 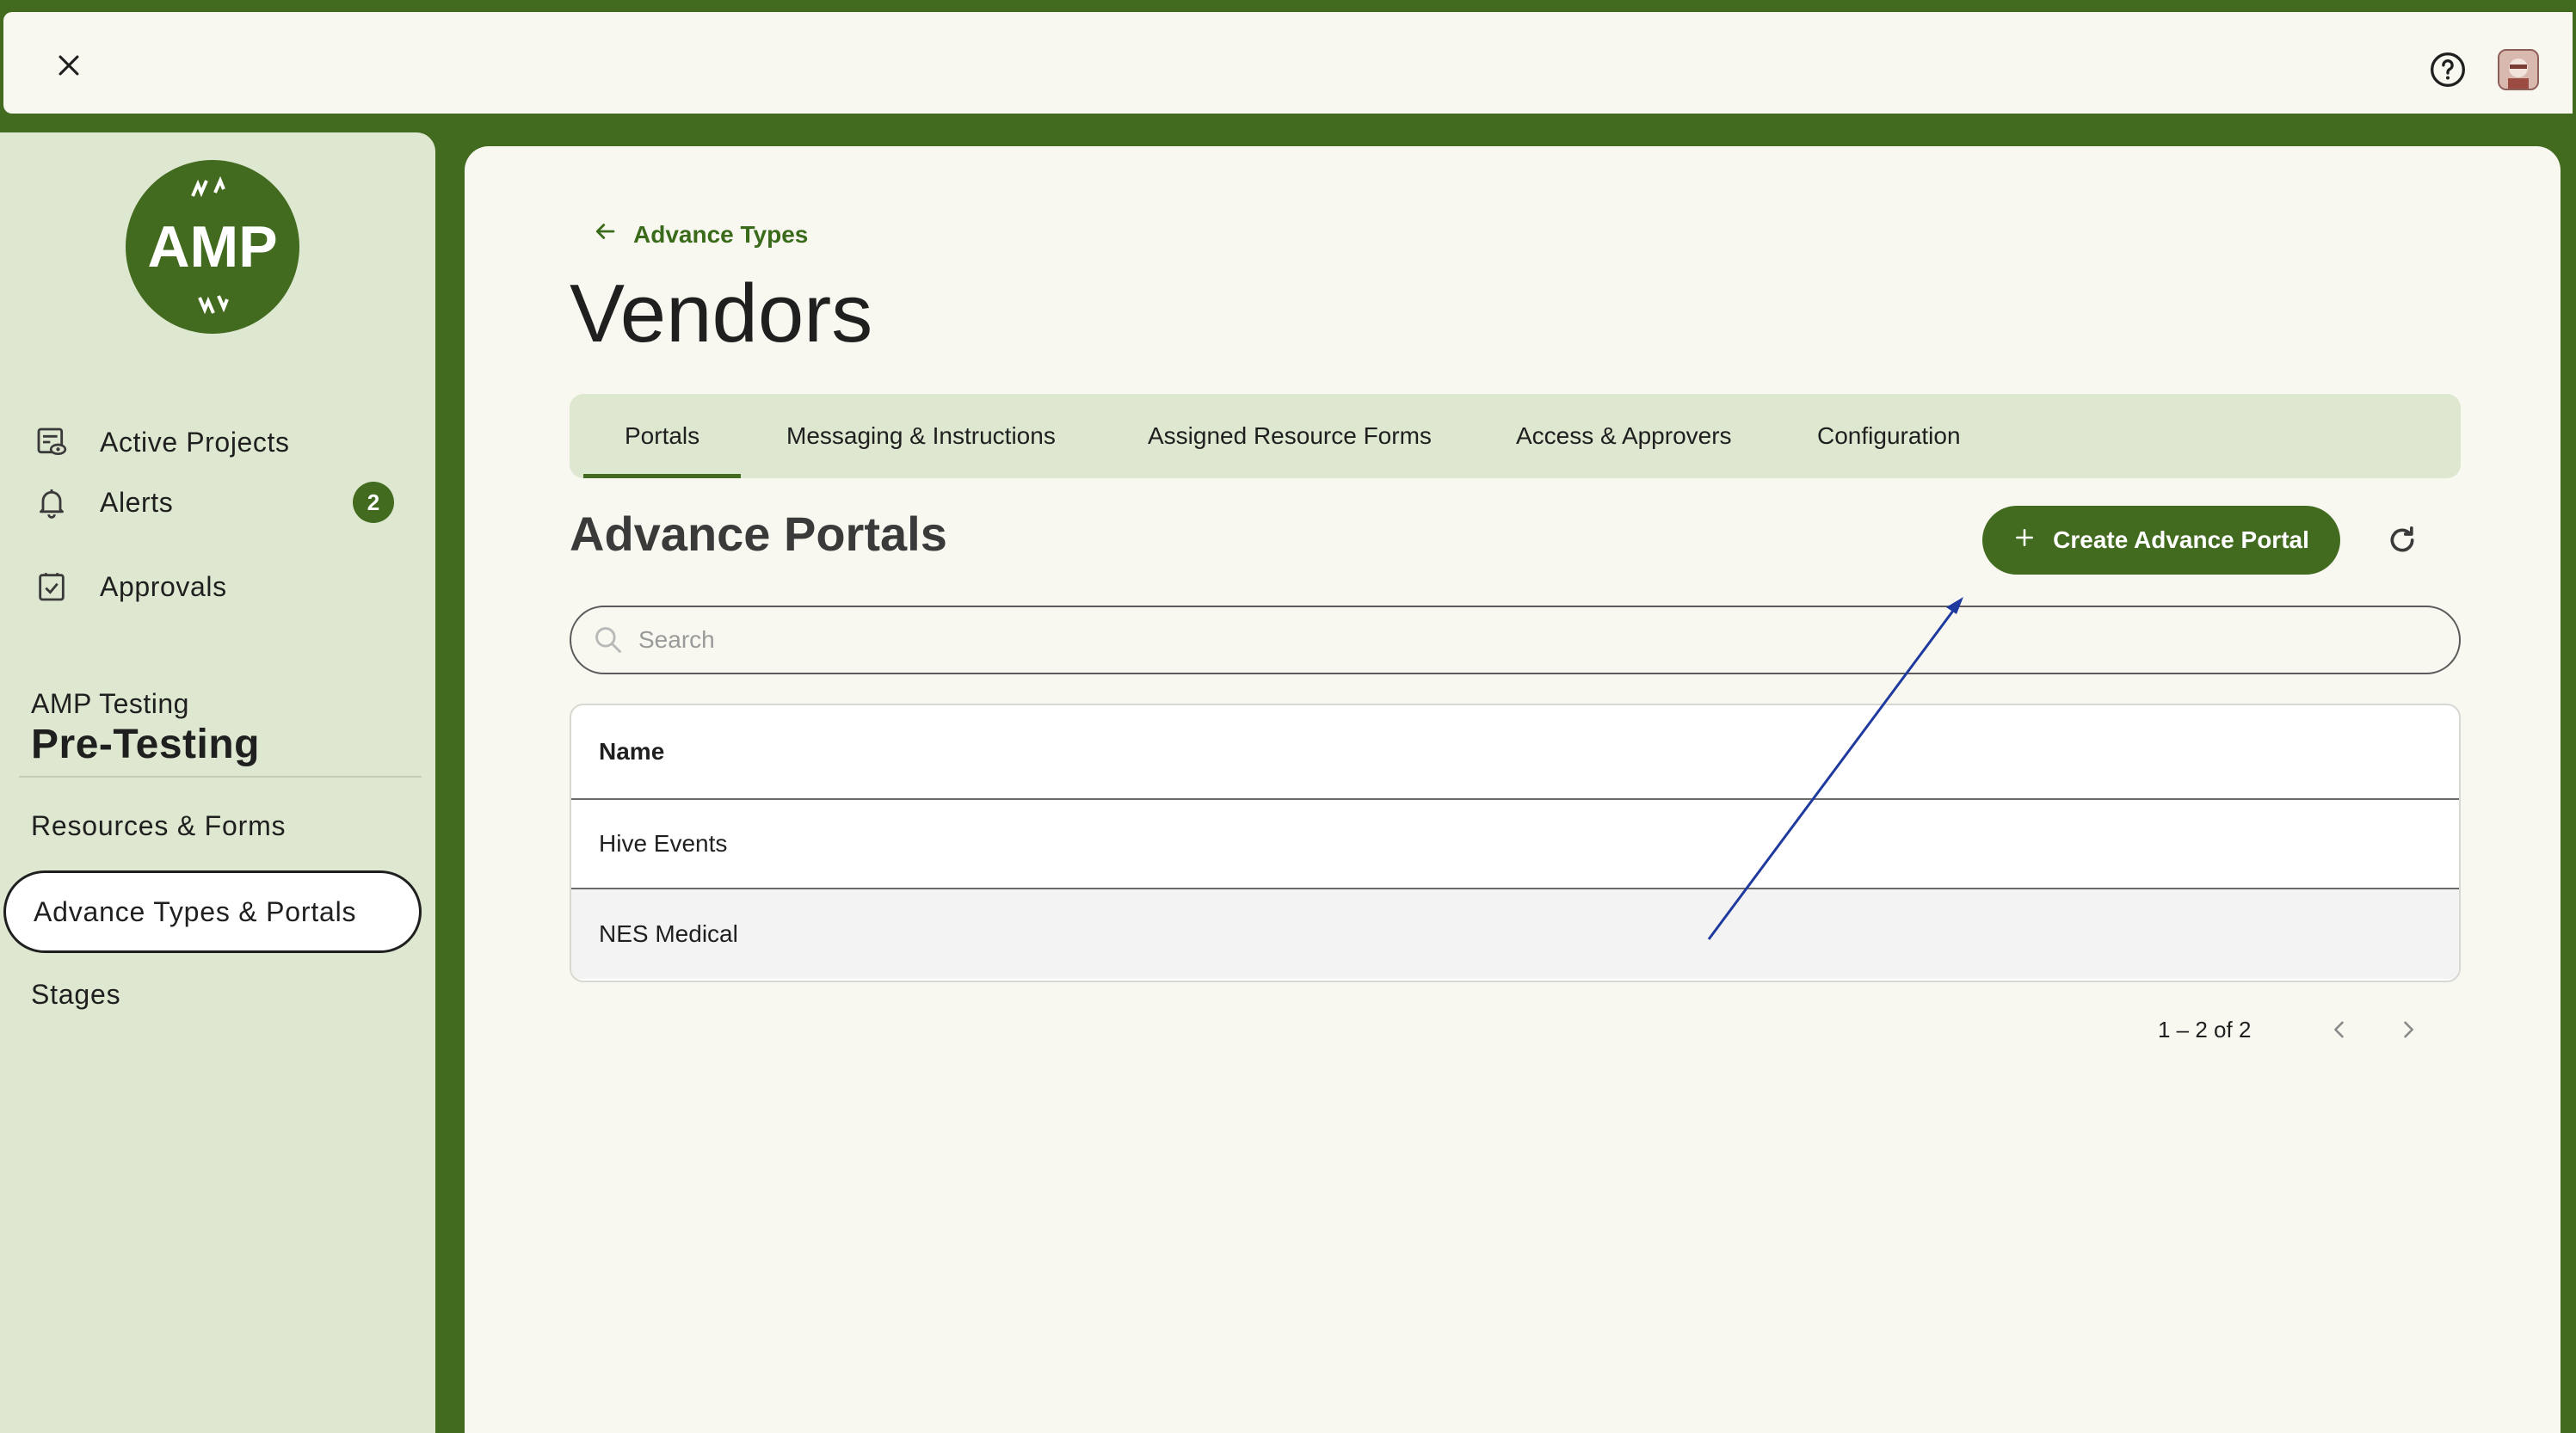 I want to click on page-title: Vendors, so click(x=721, y=314).